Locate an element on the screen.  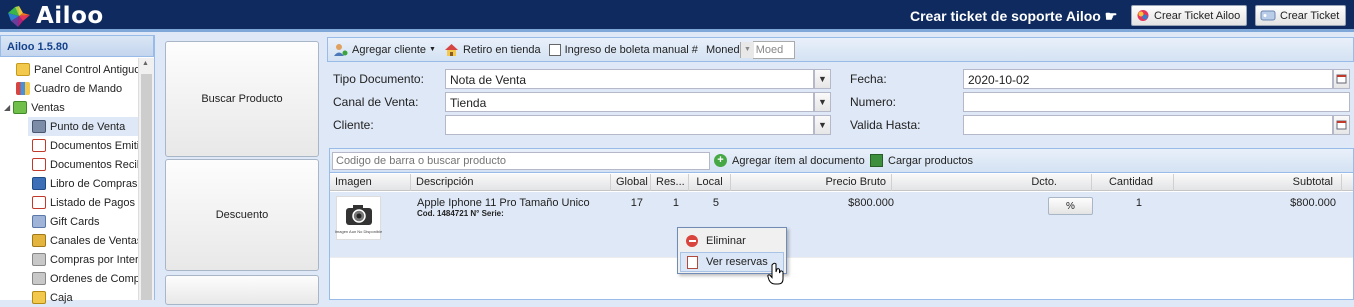
sidebar-item-libro-compras: Libro de Compras y Ventas is located at coordinates (85, 183).